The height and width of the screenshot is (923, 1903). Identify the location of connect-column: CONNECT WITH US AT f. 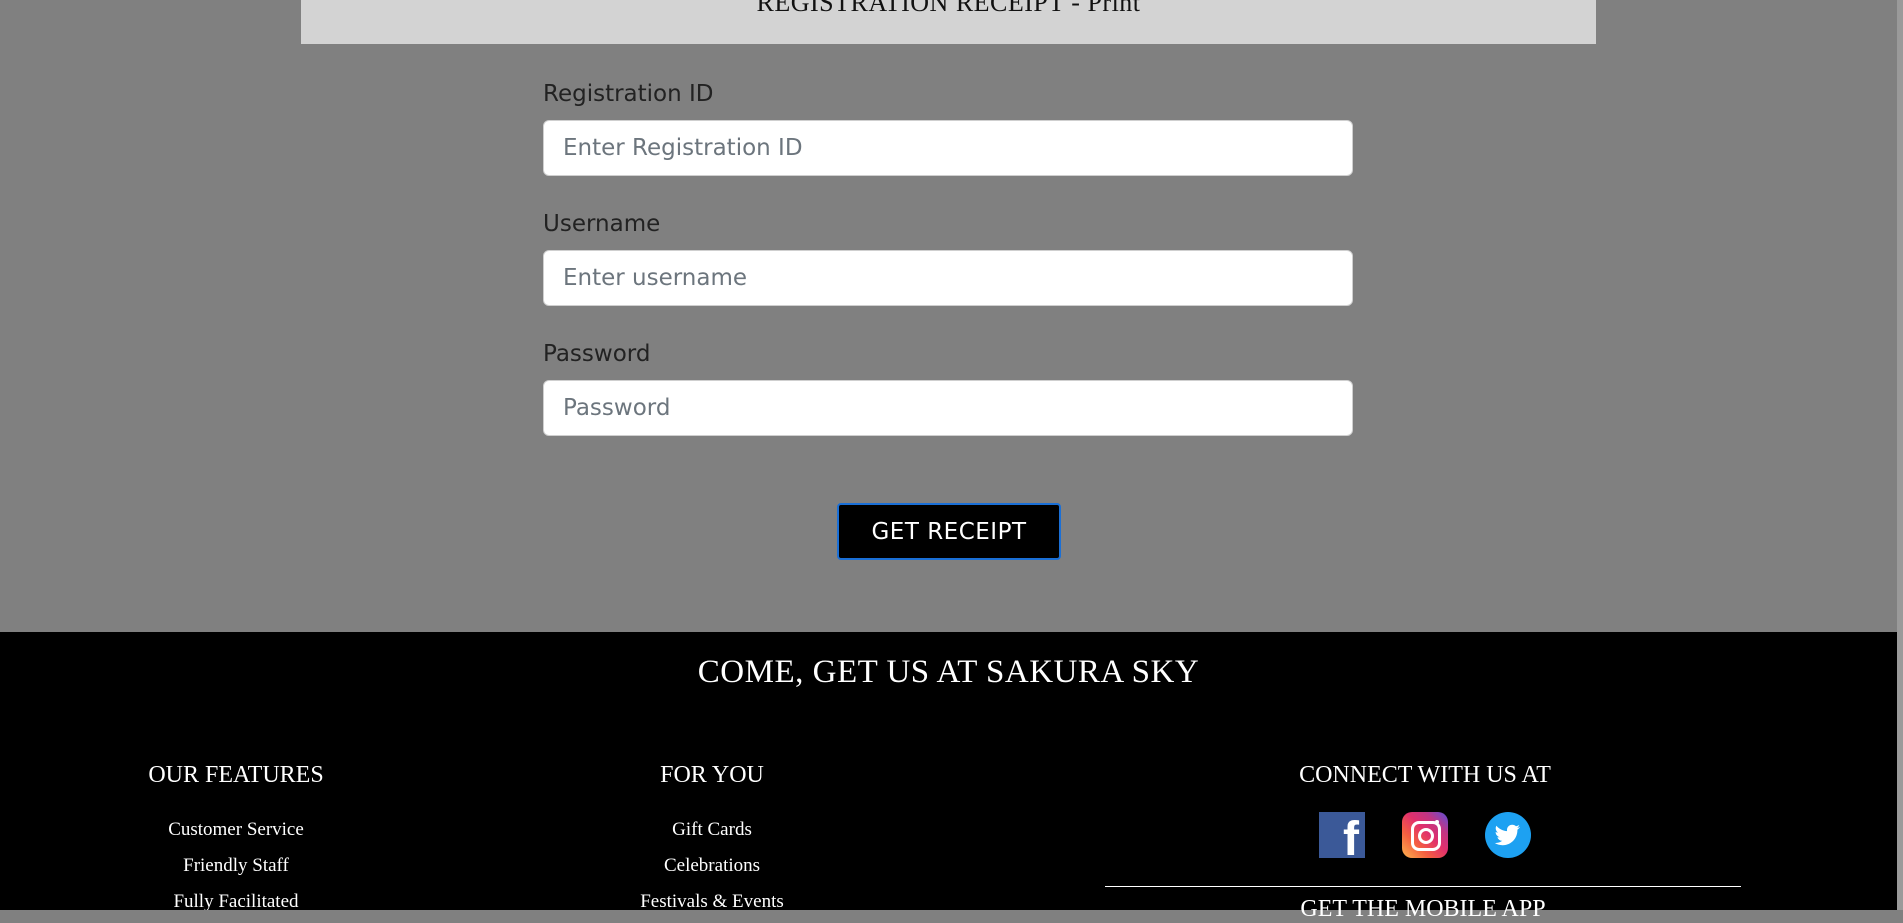
(1425, 812).